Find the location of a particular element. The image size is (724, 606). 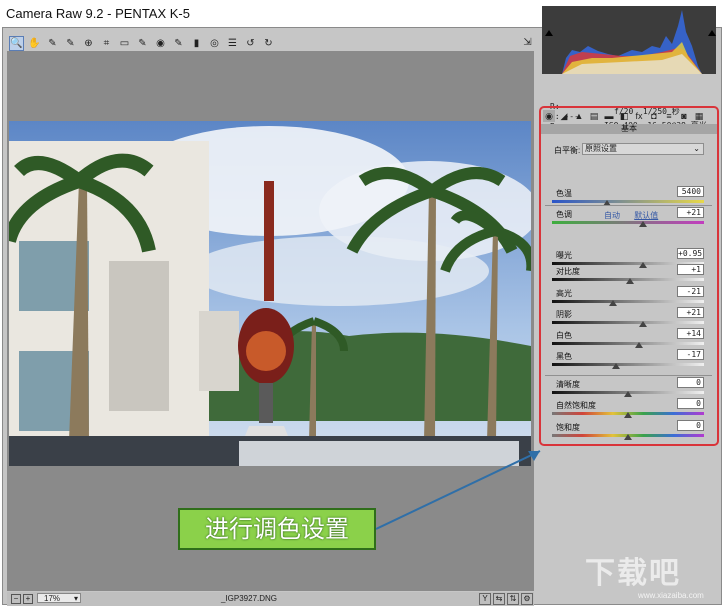

temp-label: 色温 is located at coordinates (564, 193).